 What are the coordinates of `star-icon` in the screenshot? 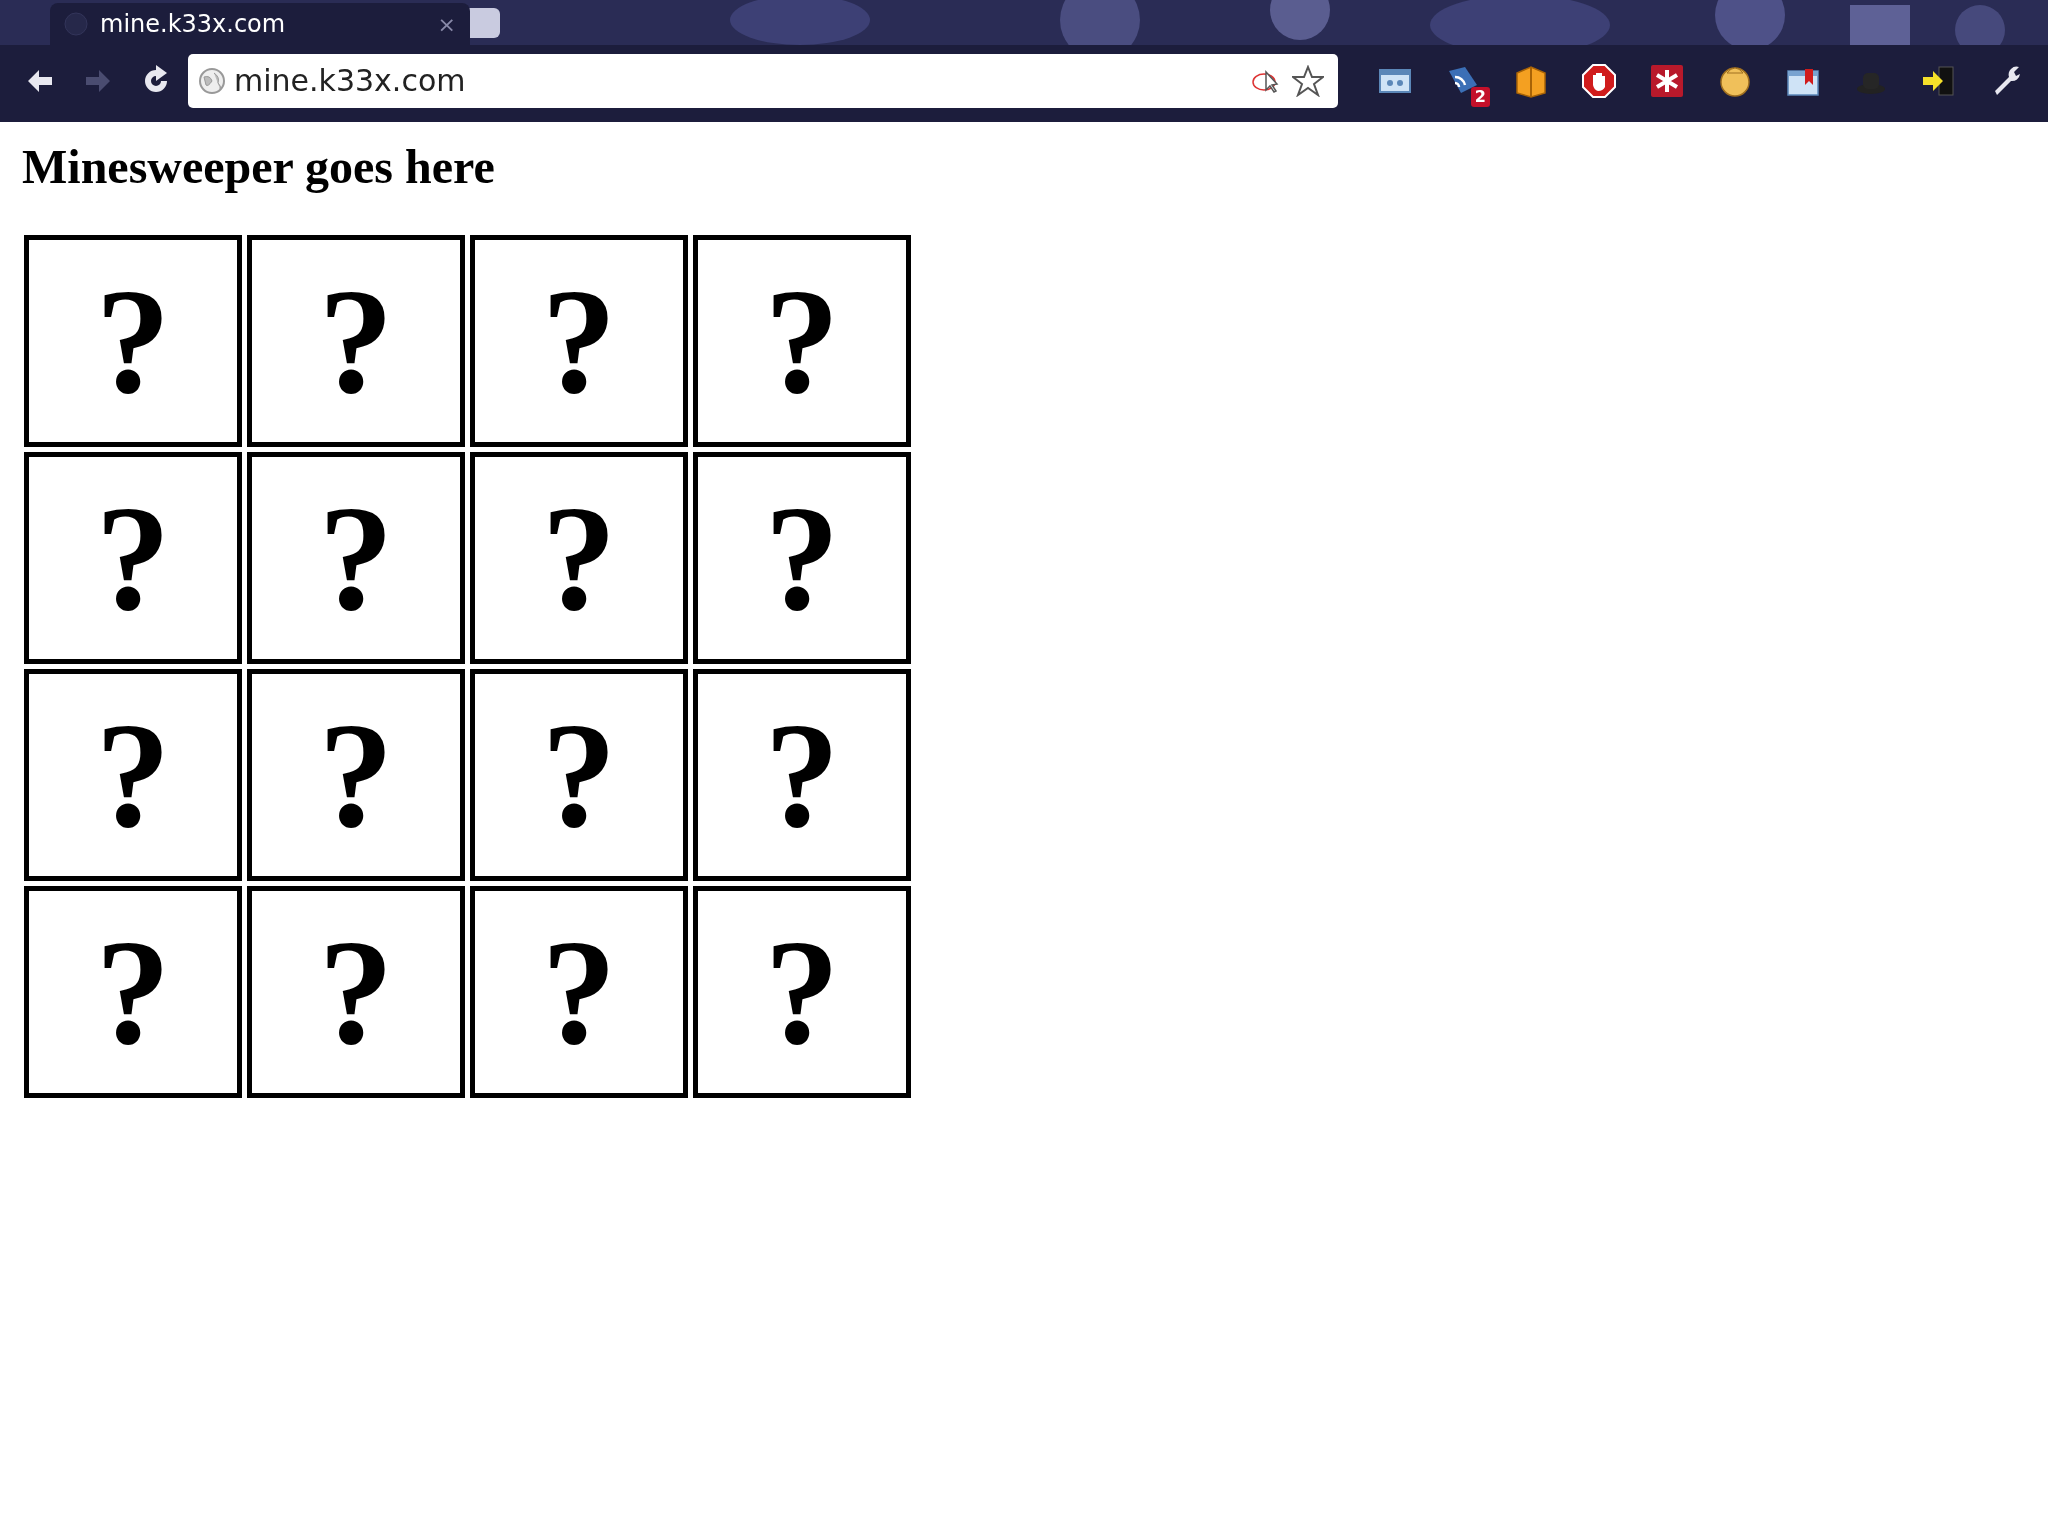 It's located at (1308, 80).